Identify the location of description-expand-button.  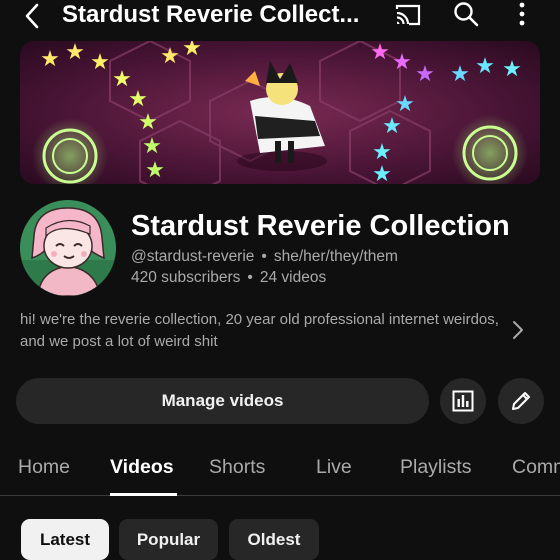
(518, 330).